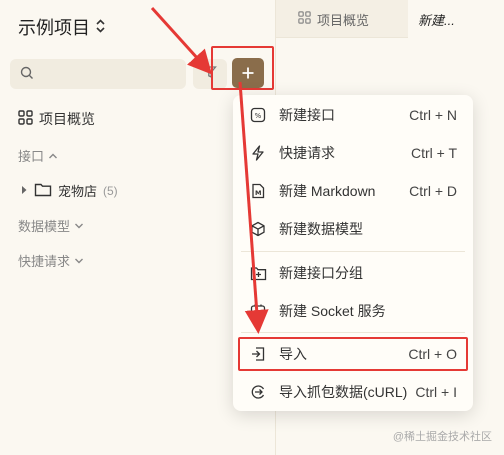 The height and width of the screenshot is (455, 504). Describe the element at coordinates (433, 191) in the screenshot. I see `menu-item-shortcut: Ctrl + D` at that location.